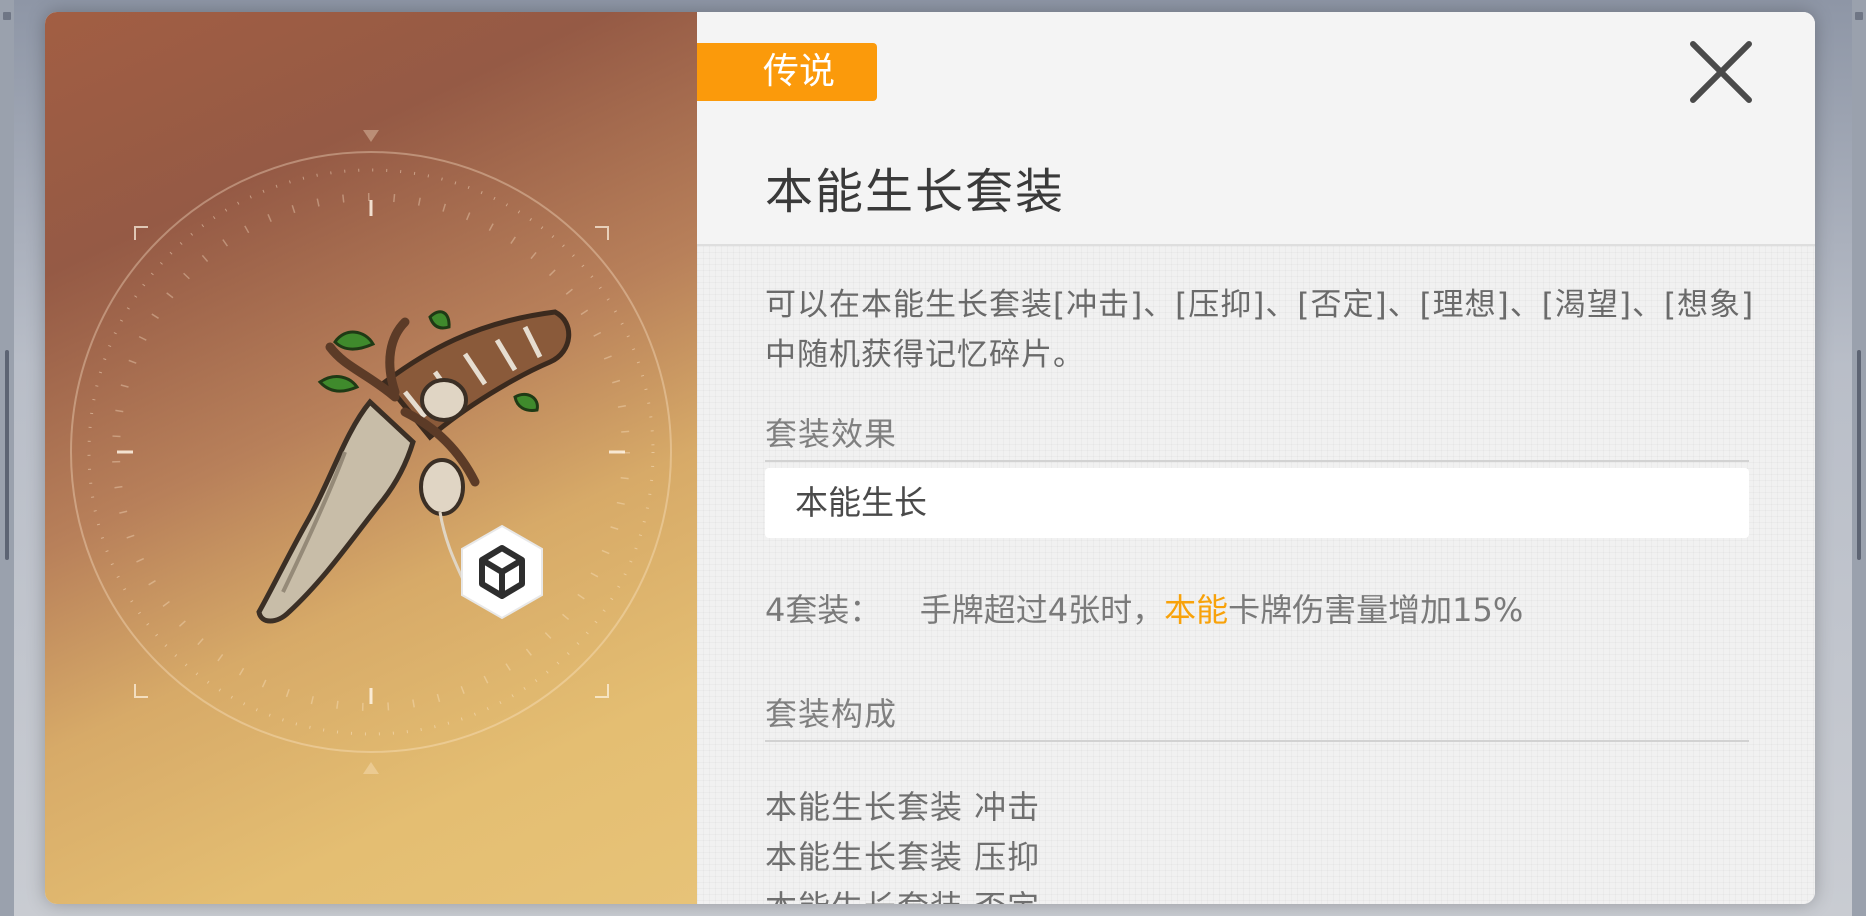 The image size is (1866, 916). Describe the element at coordinates (1376, 610) in the screenshot. I see `set-bonus-text-end: 卡牌伤害量增加15%` at that location.